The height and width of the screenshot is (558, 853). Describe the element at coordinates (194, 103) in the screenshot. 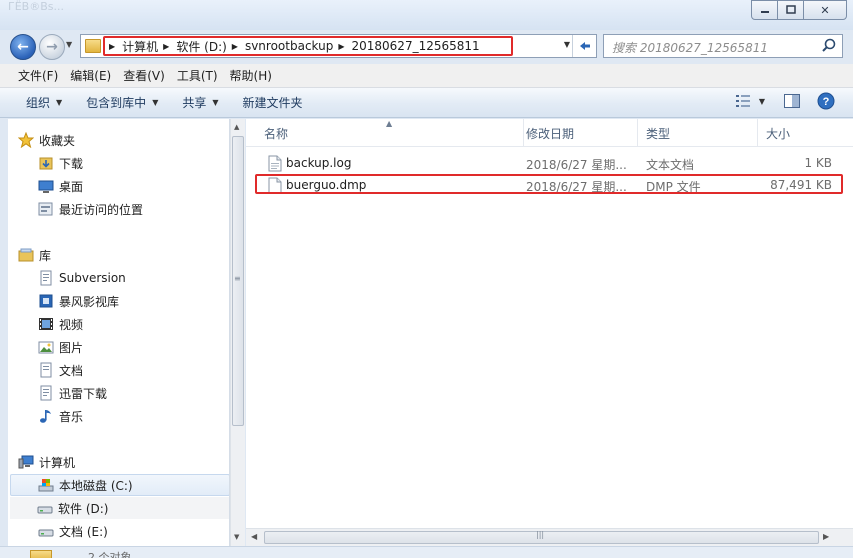

I see `share-label: 共享` at that location.